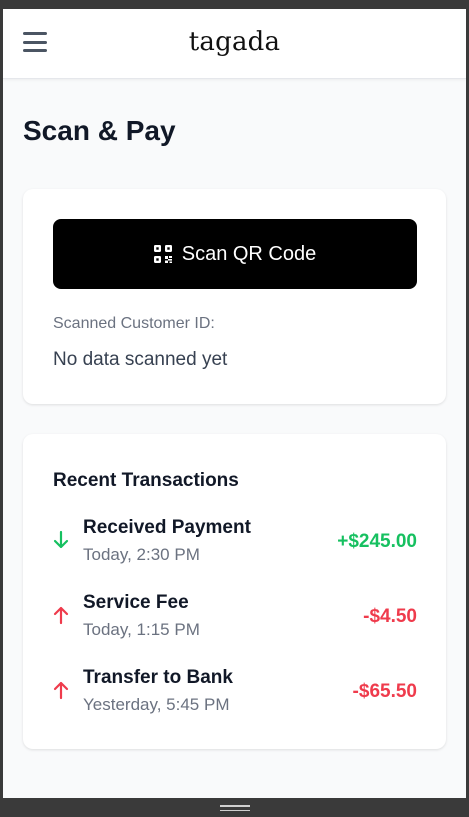 The width and height of the screenshot is (469, 817). I want to click on scanned-customer-id-value: No data scanned yet, so click(140, 359).